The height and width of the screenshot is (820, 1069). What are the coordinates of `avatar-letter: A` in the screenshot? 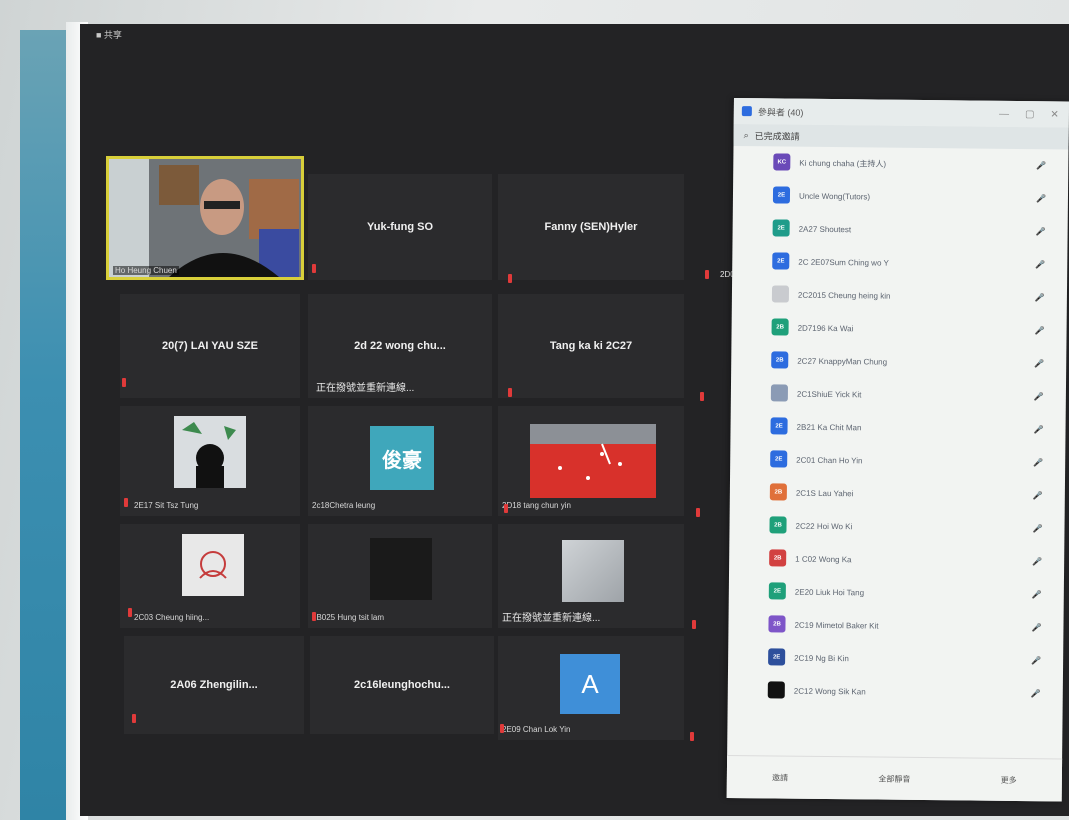 It's located at (590, 683).